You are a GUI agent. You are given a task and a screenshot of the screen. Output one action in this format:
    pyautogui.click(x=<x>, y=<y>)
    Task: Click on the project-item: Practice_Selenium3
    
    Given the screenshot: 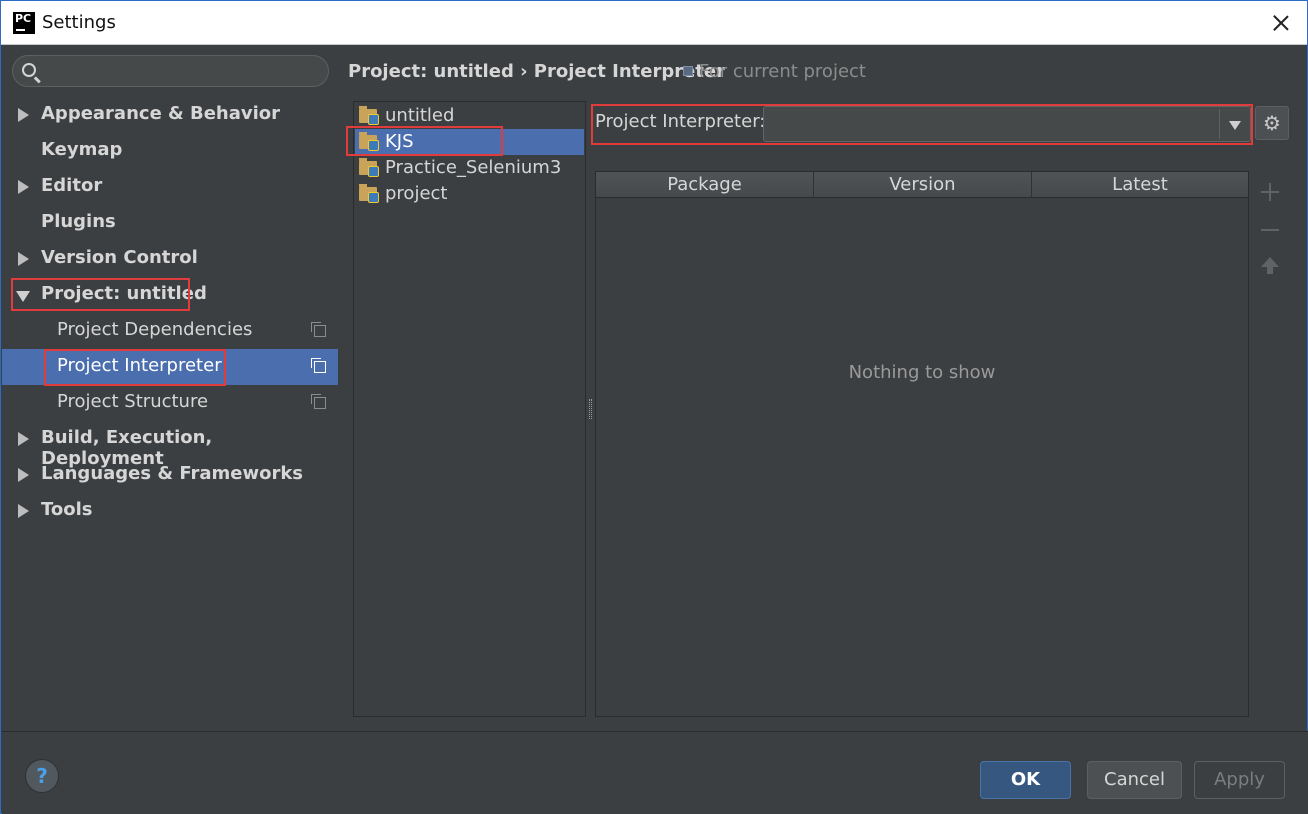 What is the action you would take?
    pyautogui.click(x=469, y=168)
    